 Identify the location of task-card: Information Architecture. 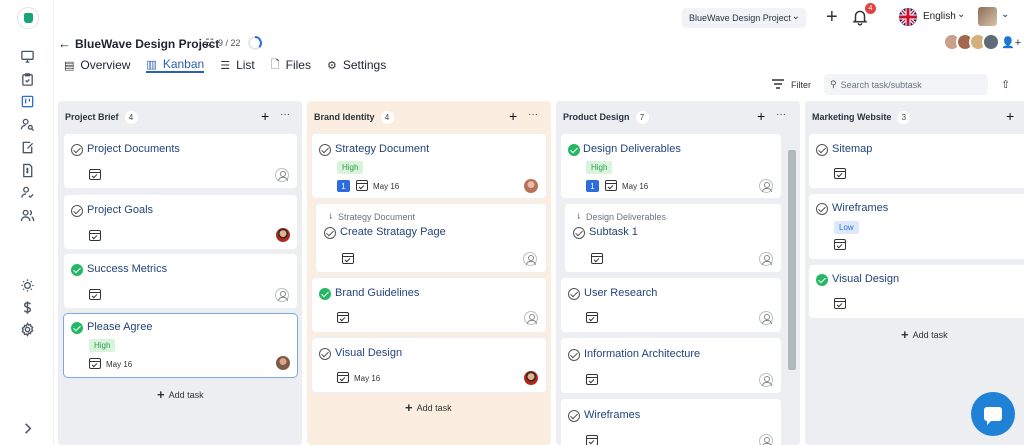
(671, 365).